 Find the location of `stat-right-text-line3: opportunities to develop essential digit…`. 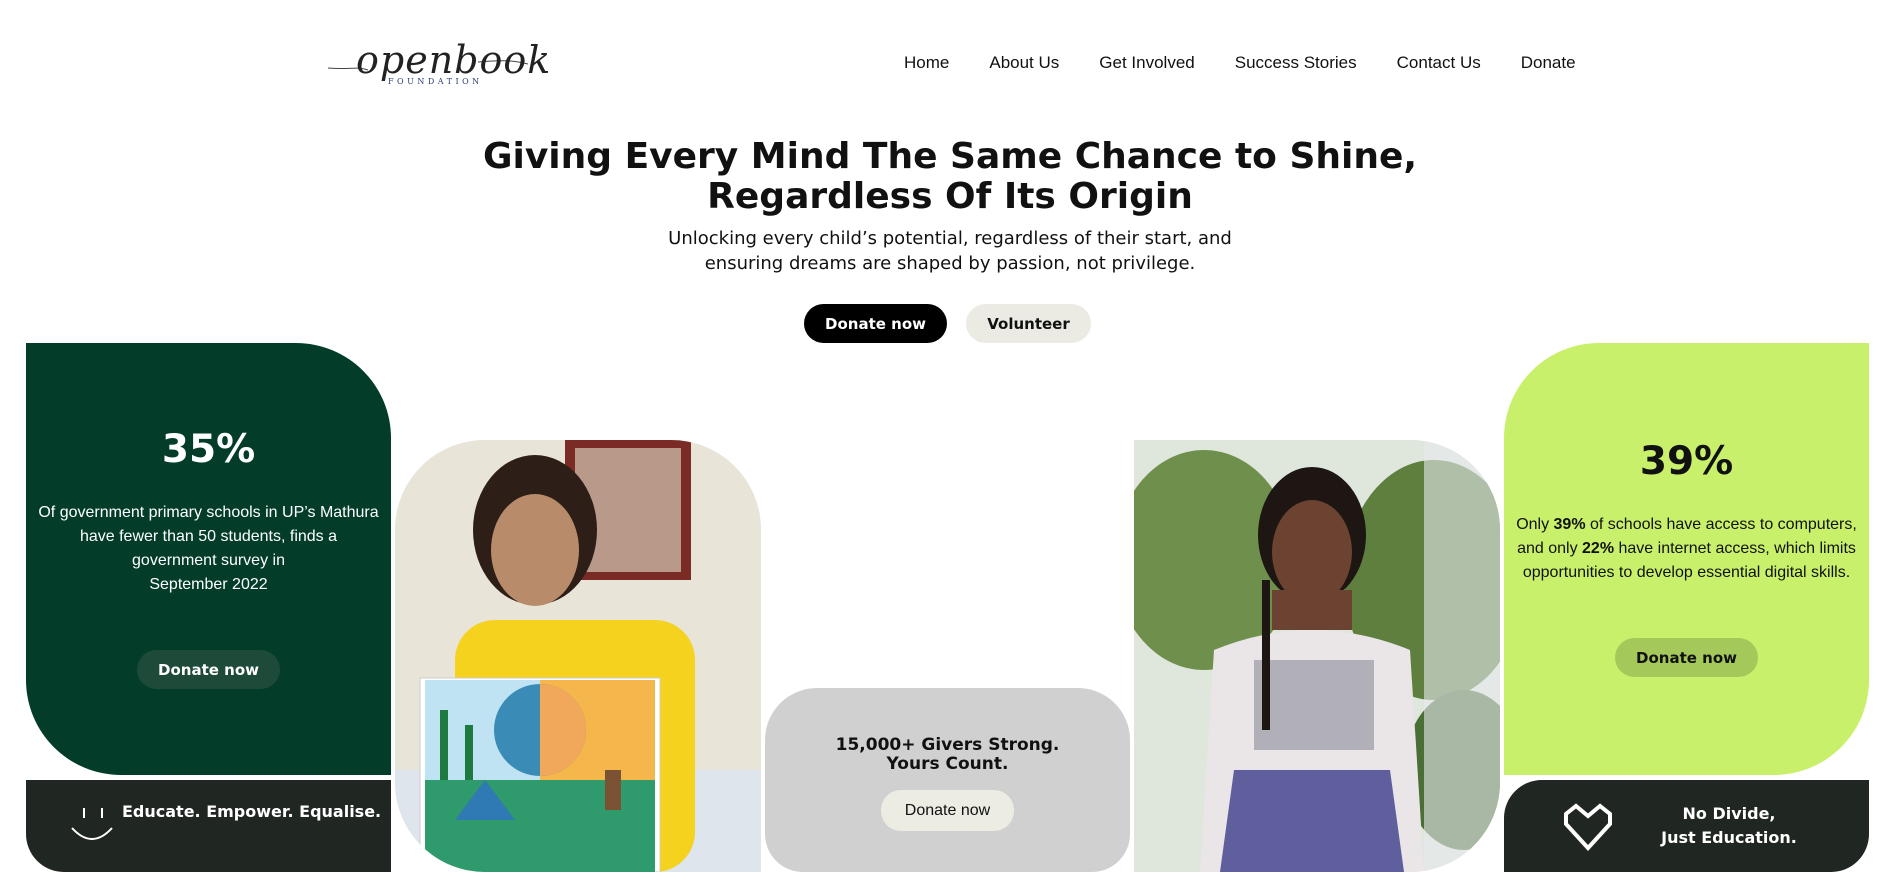

stat-right-text-line3: opportunities to develop essential digit… is located at coordinates (1686, 572).